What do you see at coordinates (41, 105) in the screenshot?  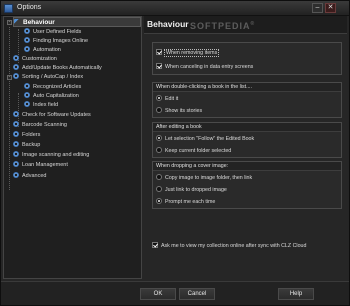 I see `tree-item-index-field: Index field` at bounding box center [41, 105].